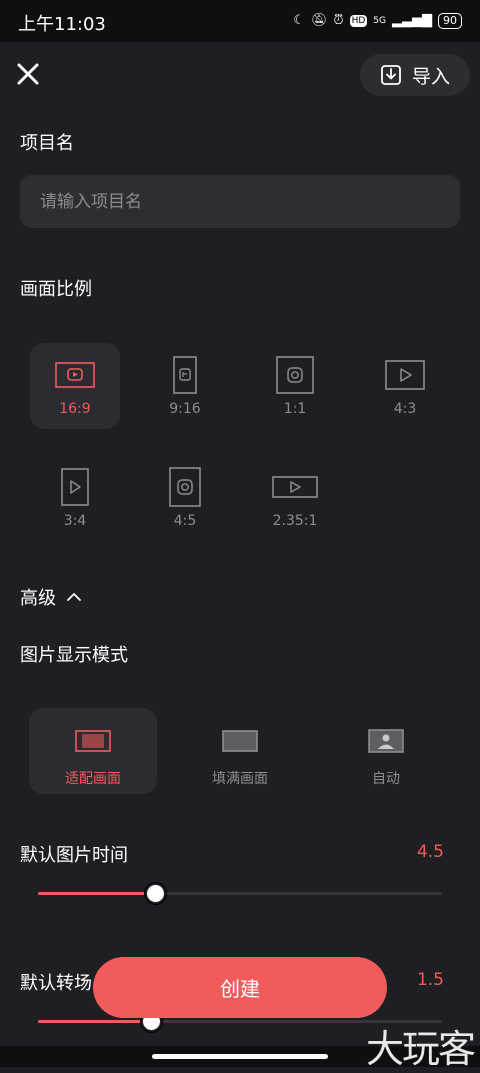 The height and width of the screenshot is (1073, 480). What do you see at coordinates (391, 75) in the screenshot?
I see `import-icon` at bounding box center [391, 75].